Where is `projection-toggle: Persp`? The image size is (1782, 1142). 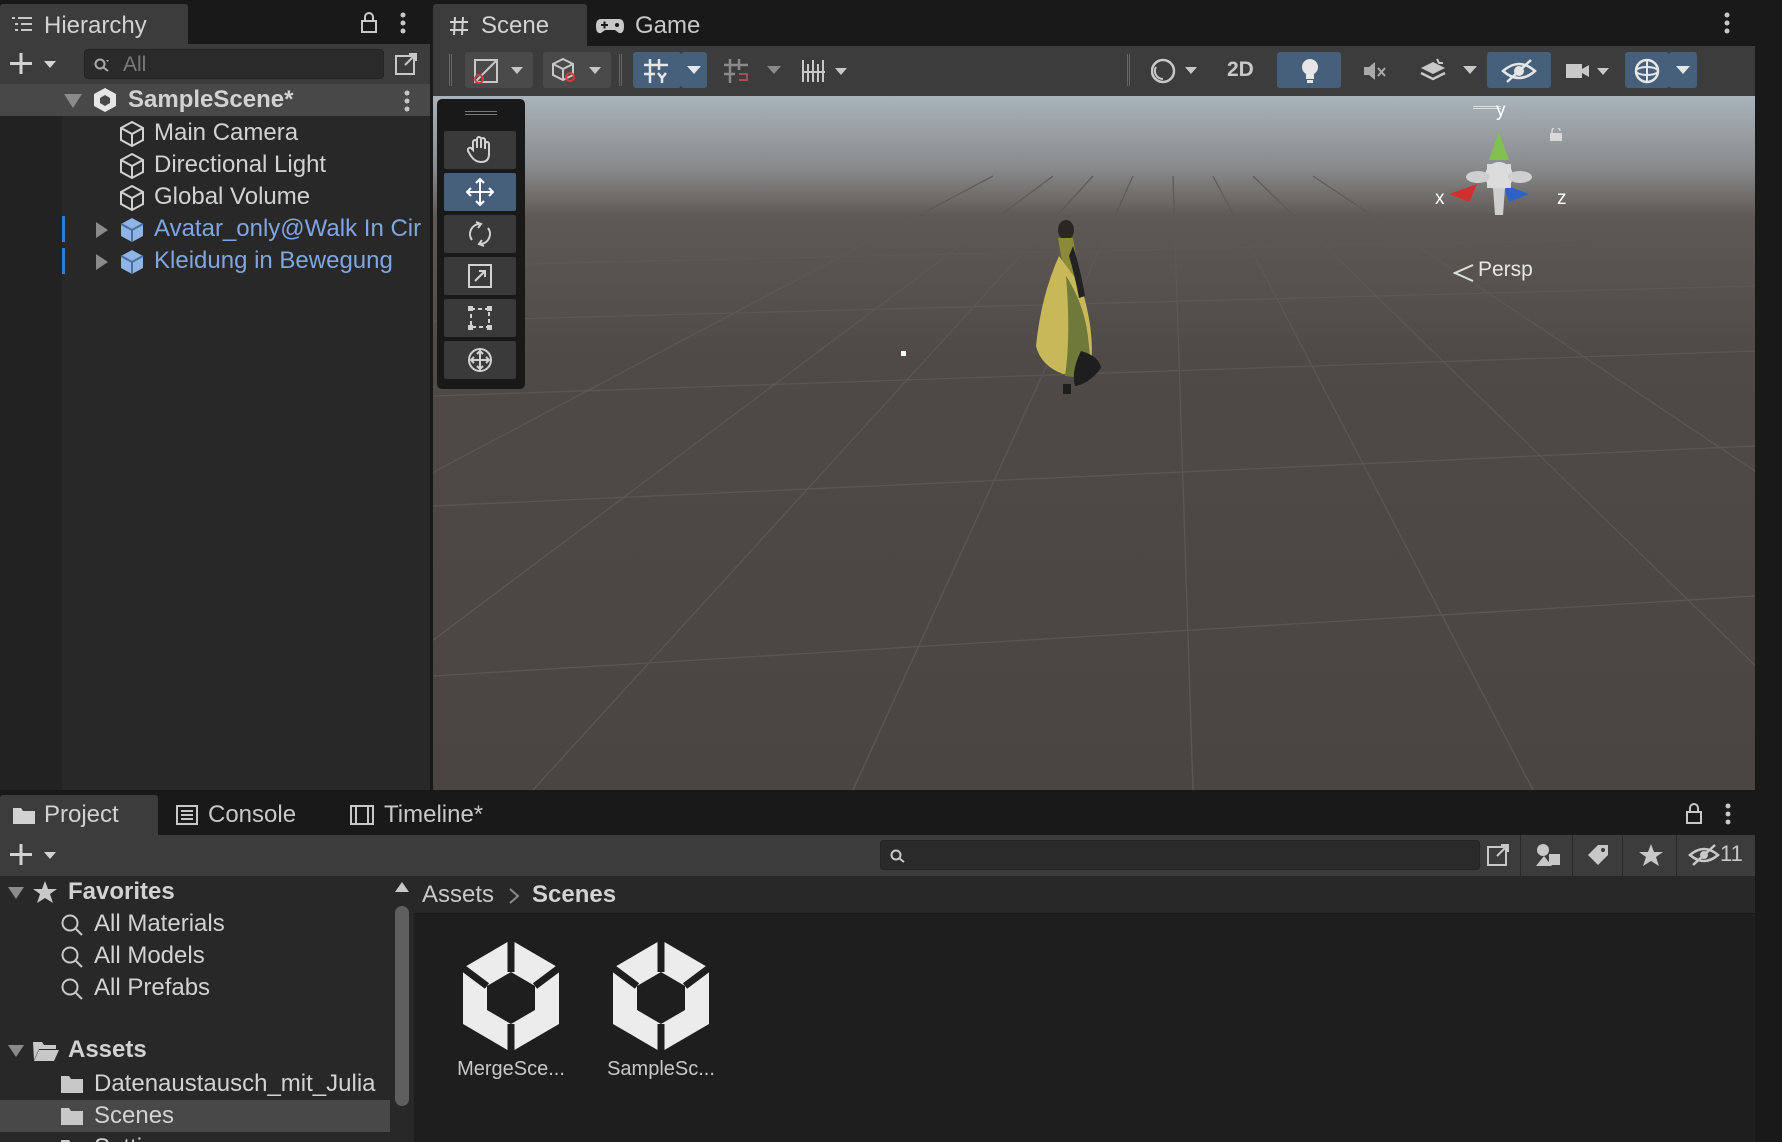
projection-toggle: Persp is located at coordinates (1508, 271).